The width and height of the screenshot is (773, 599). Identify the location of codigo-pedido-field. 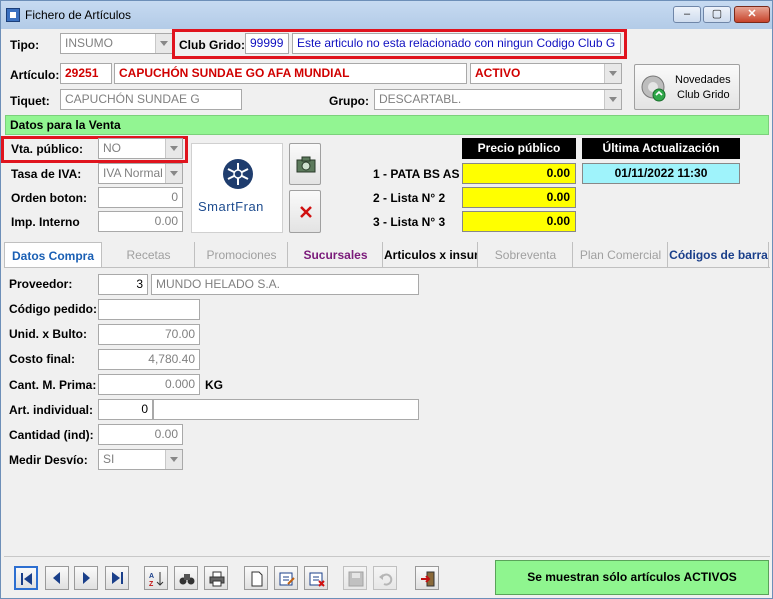
(149, 309).